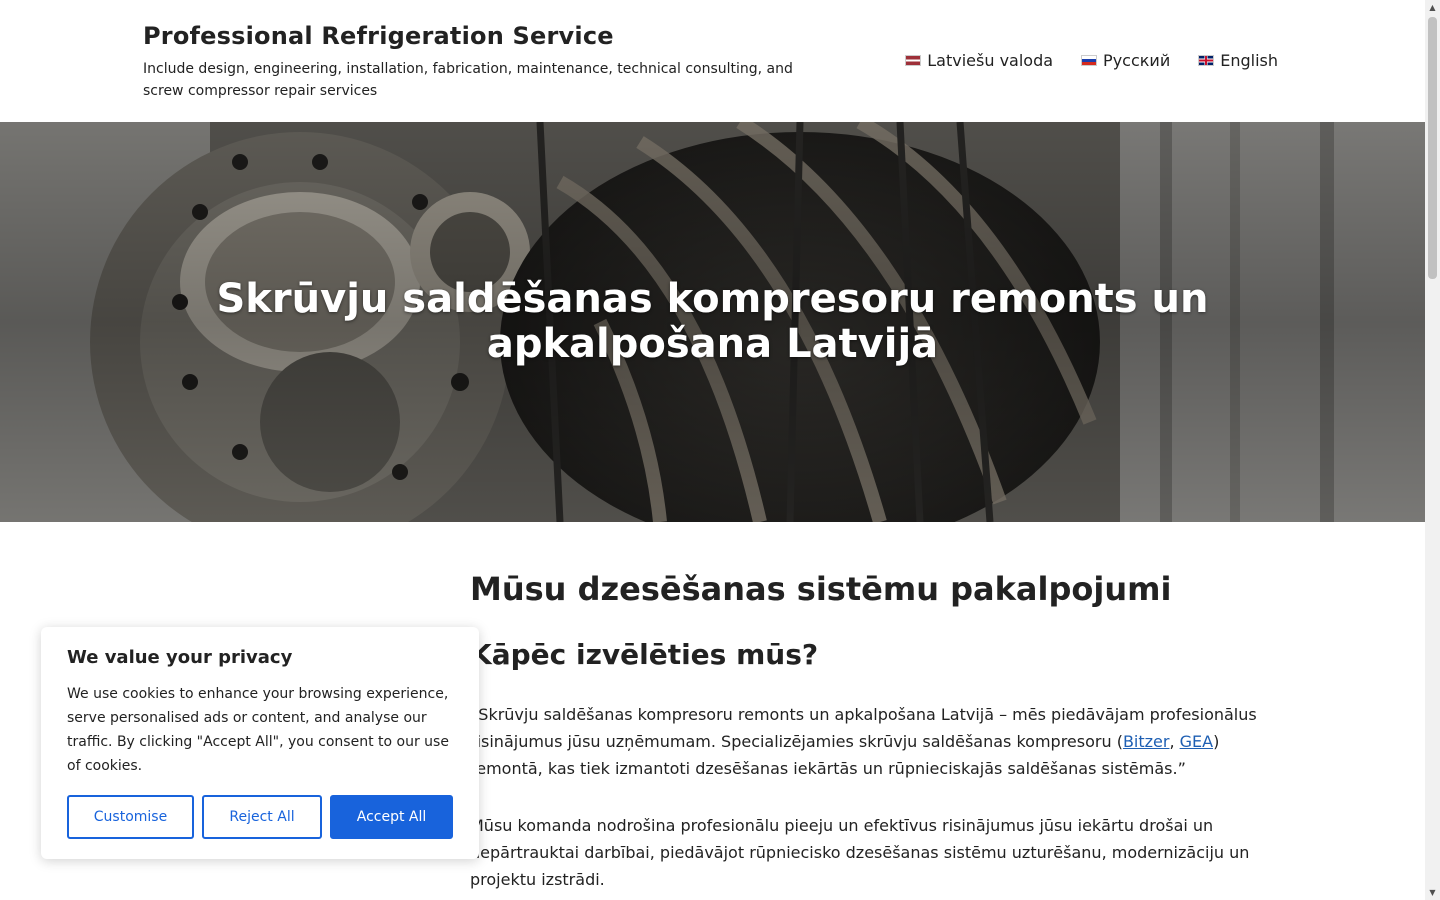 Image resolution: width=1440 pixels, height=900 pixels. Describe the element at coordinates (130, 817) in the screenshot. I see `customise-button: Customise` at that location.